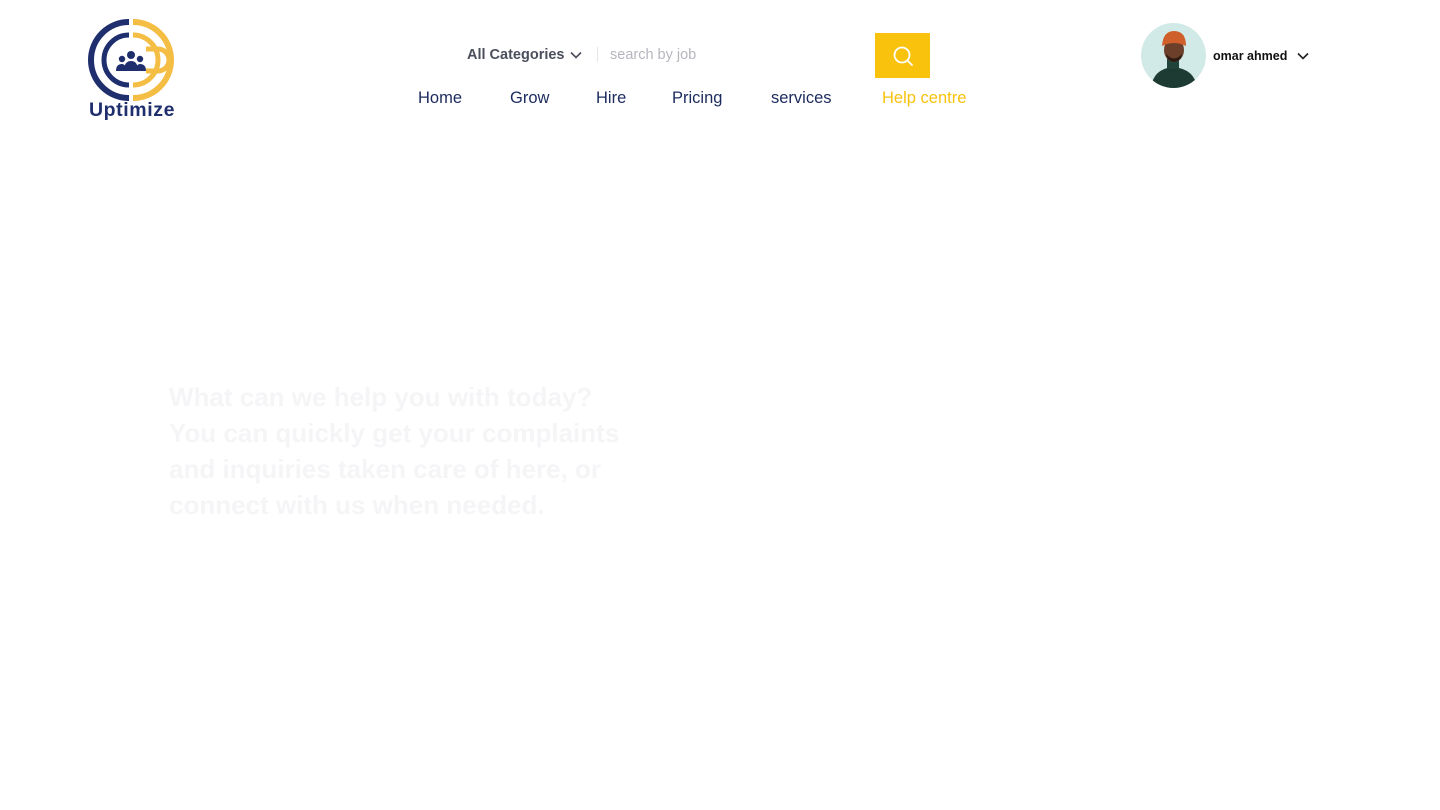 Image resolution: width=1440 pixels, height=810 pixels. I want to click on nav-home: Home, so click(440, 98).